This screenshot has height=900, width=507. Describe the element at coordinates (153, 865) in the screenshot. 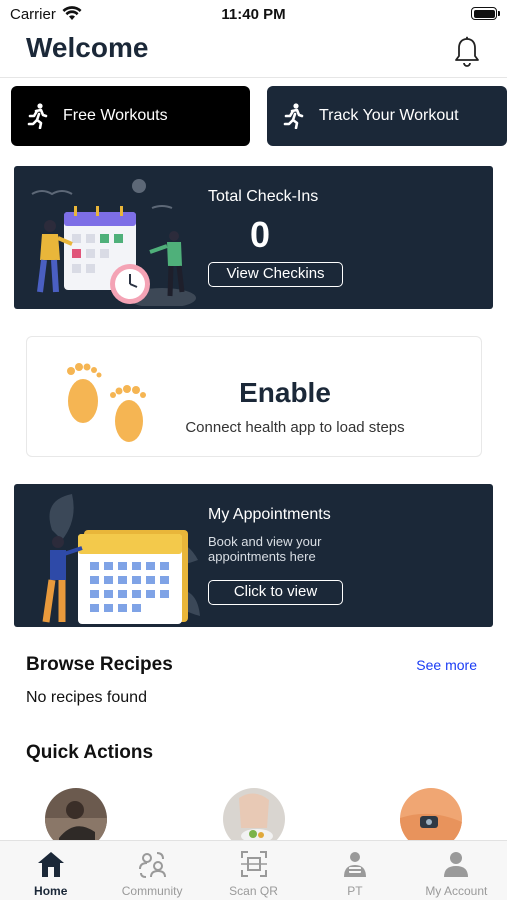

I see `community-icon` at that location.